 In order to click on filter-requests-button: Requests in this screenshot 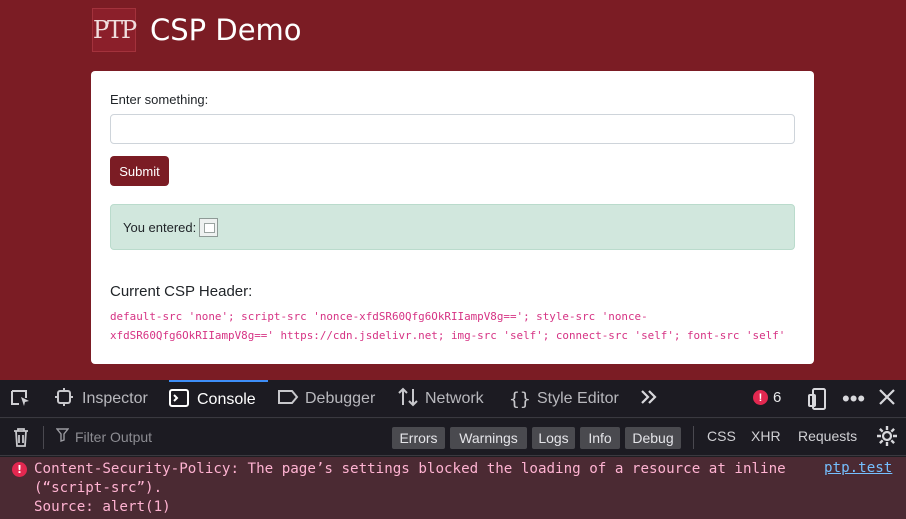, I will do `click(827, 436)`.